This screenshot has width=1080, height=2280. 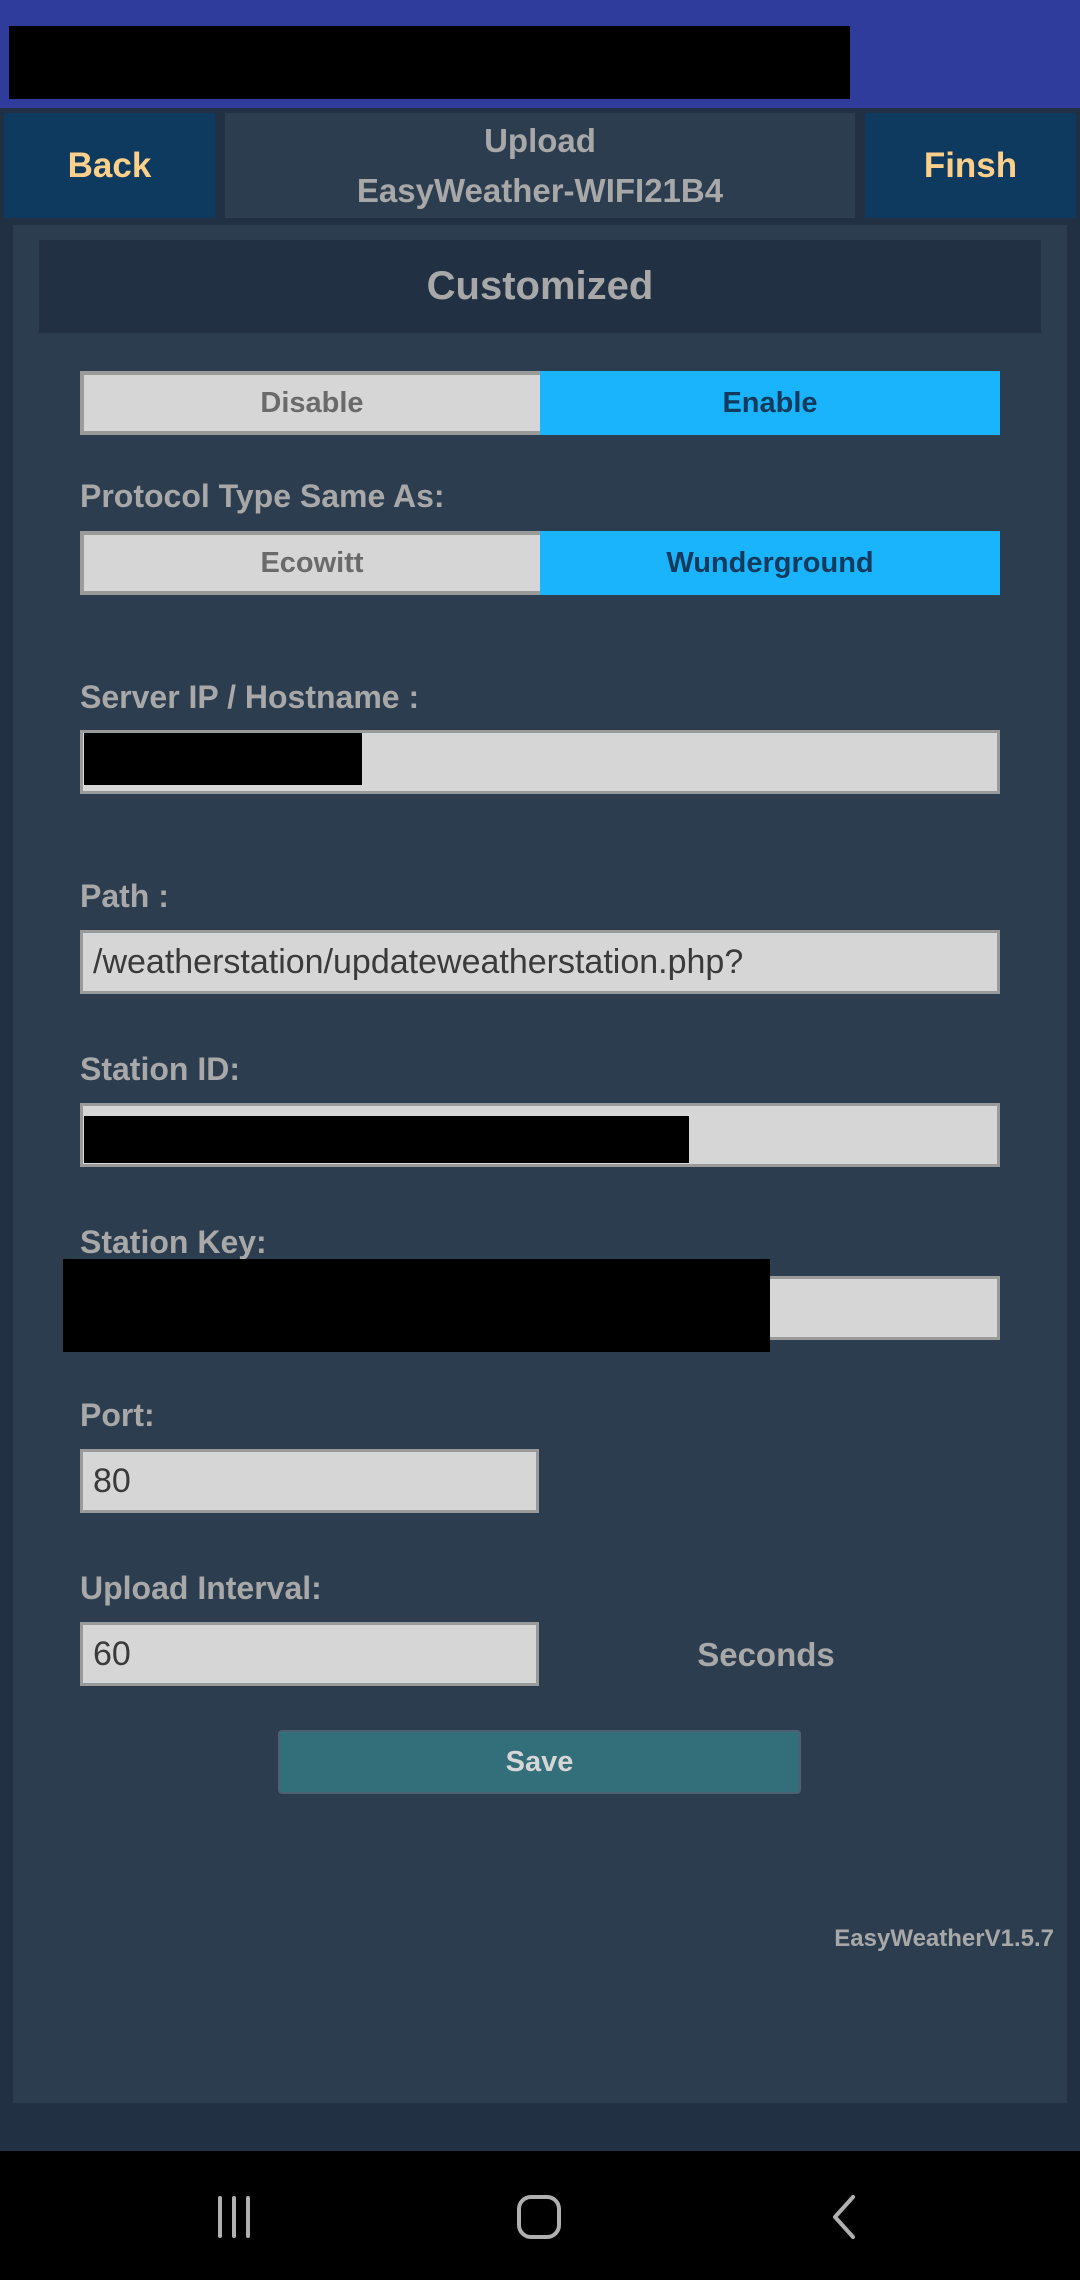 What do you see at coordinates (262, 496) in the screenshot?
I see `protocol-label: Protocol Type Same As:` at bounding box center [262, 496].